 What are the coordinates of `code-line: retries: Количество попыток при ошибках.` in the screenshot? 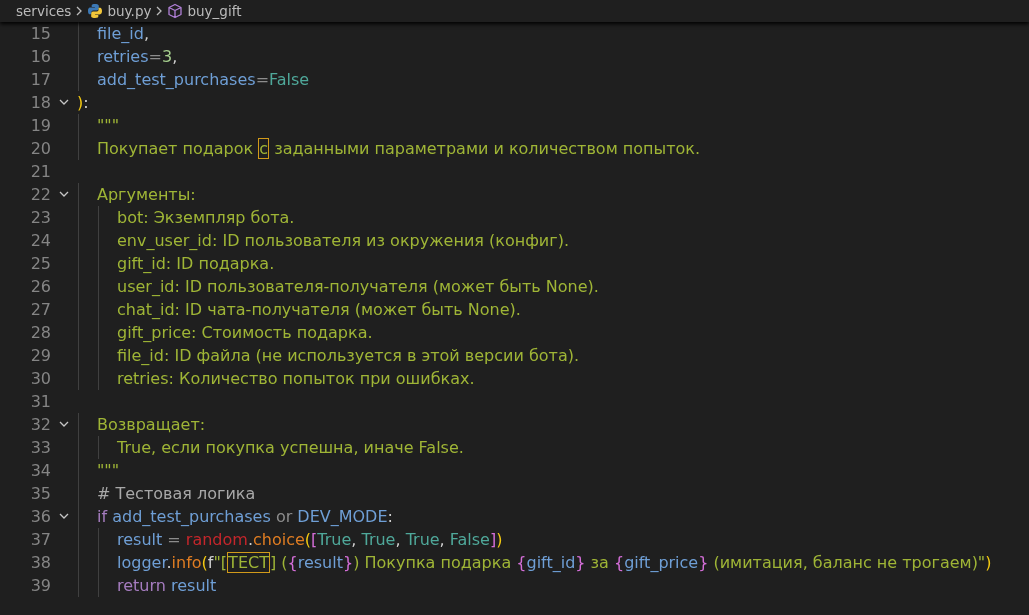 It's located at (296, 378).